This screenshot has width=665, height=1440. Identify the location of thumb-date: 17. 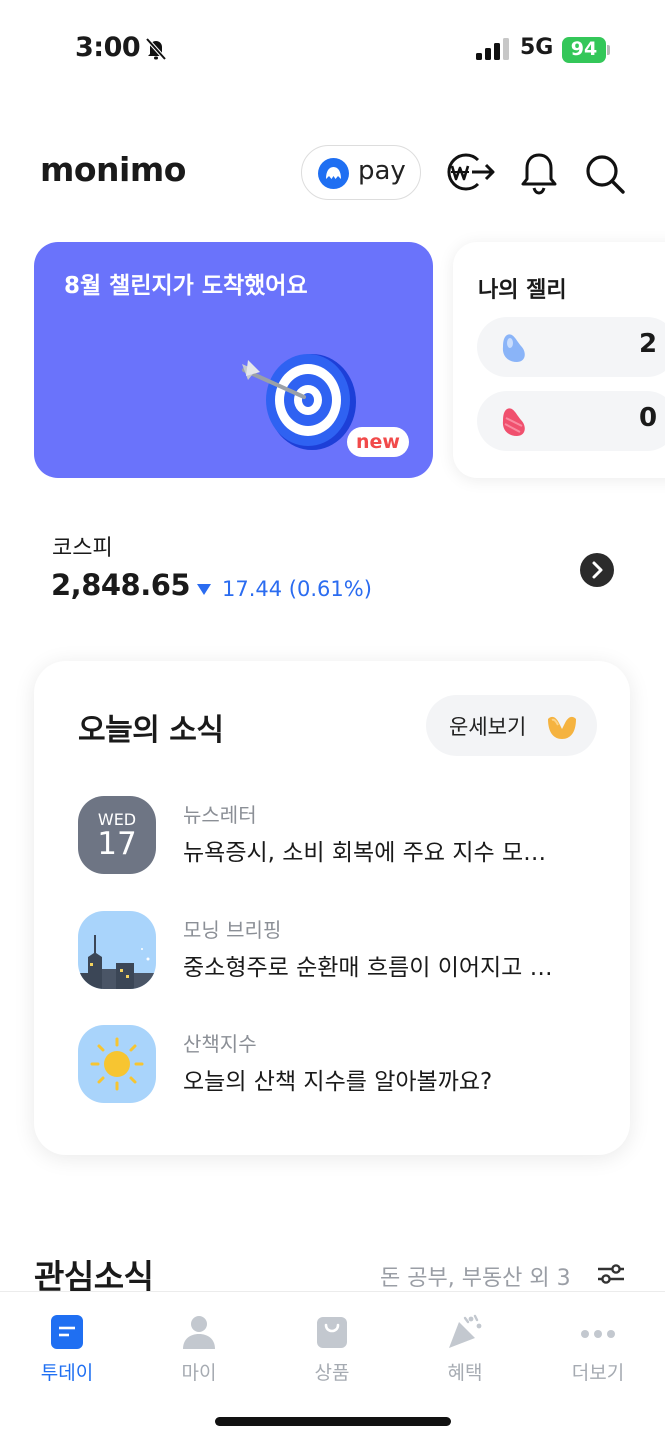
(117, 844).